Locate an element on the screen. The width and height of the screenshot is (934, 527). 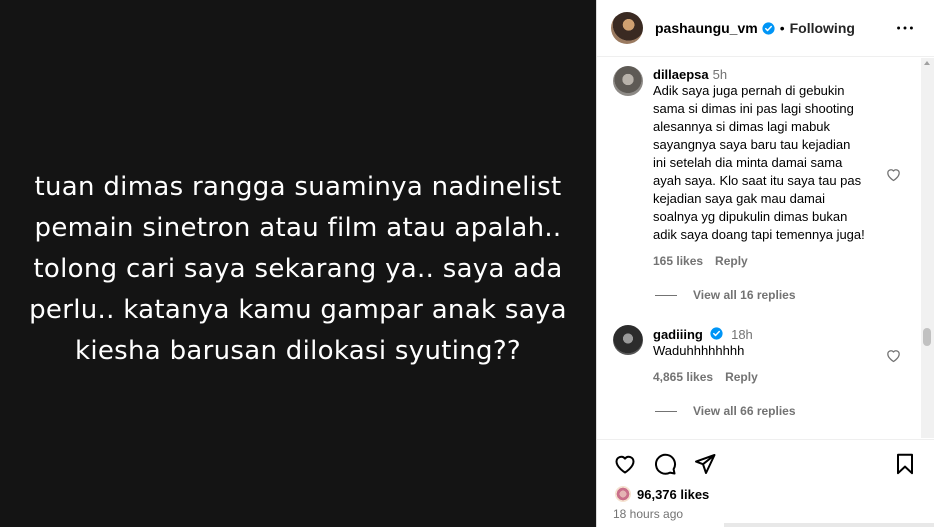
more-horizontal-icon is located at coordinates (905, 28).